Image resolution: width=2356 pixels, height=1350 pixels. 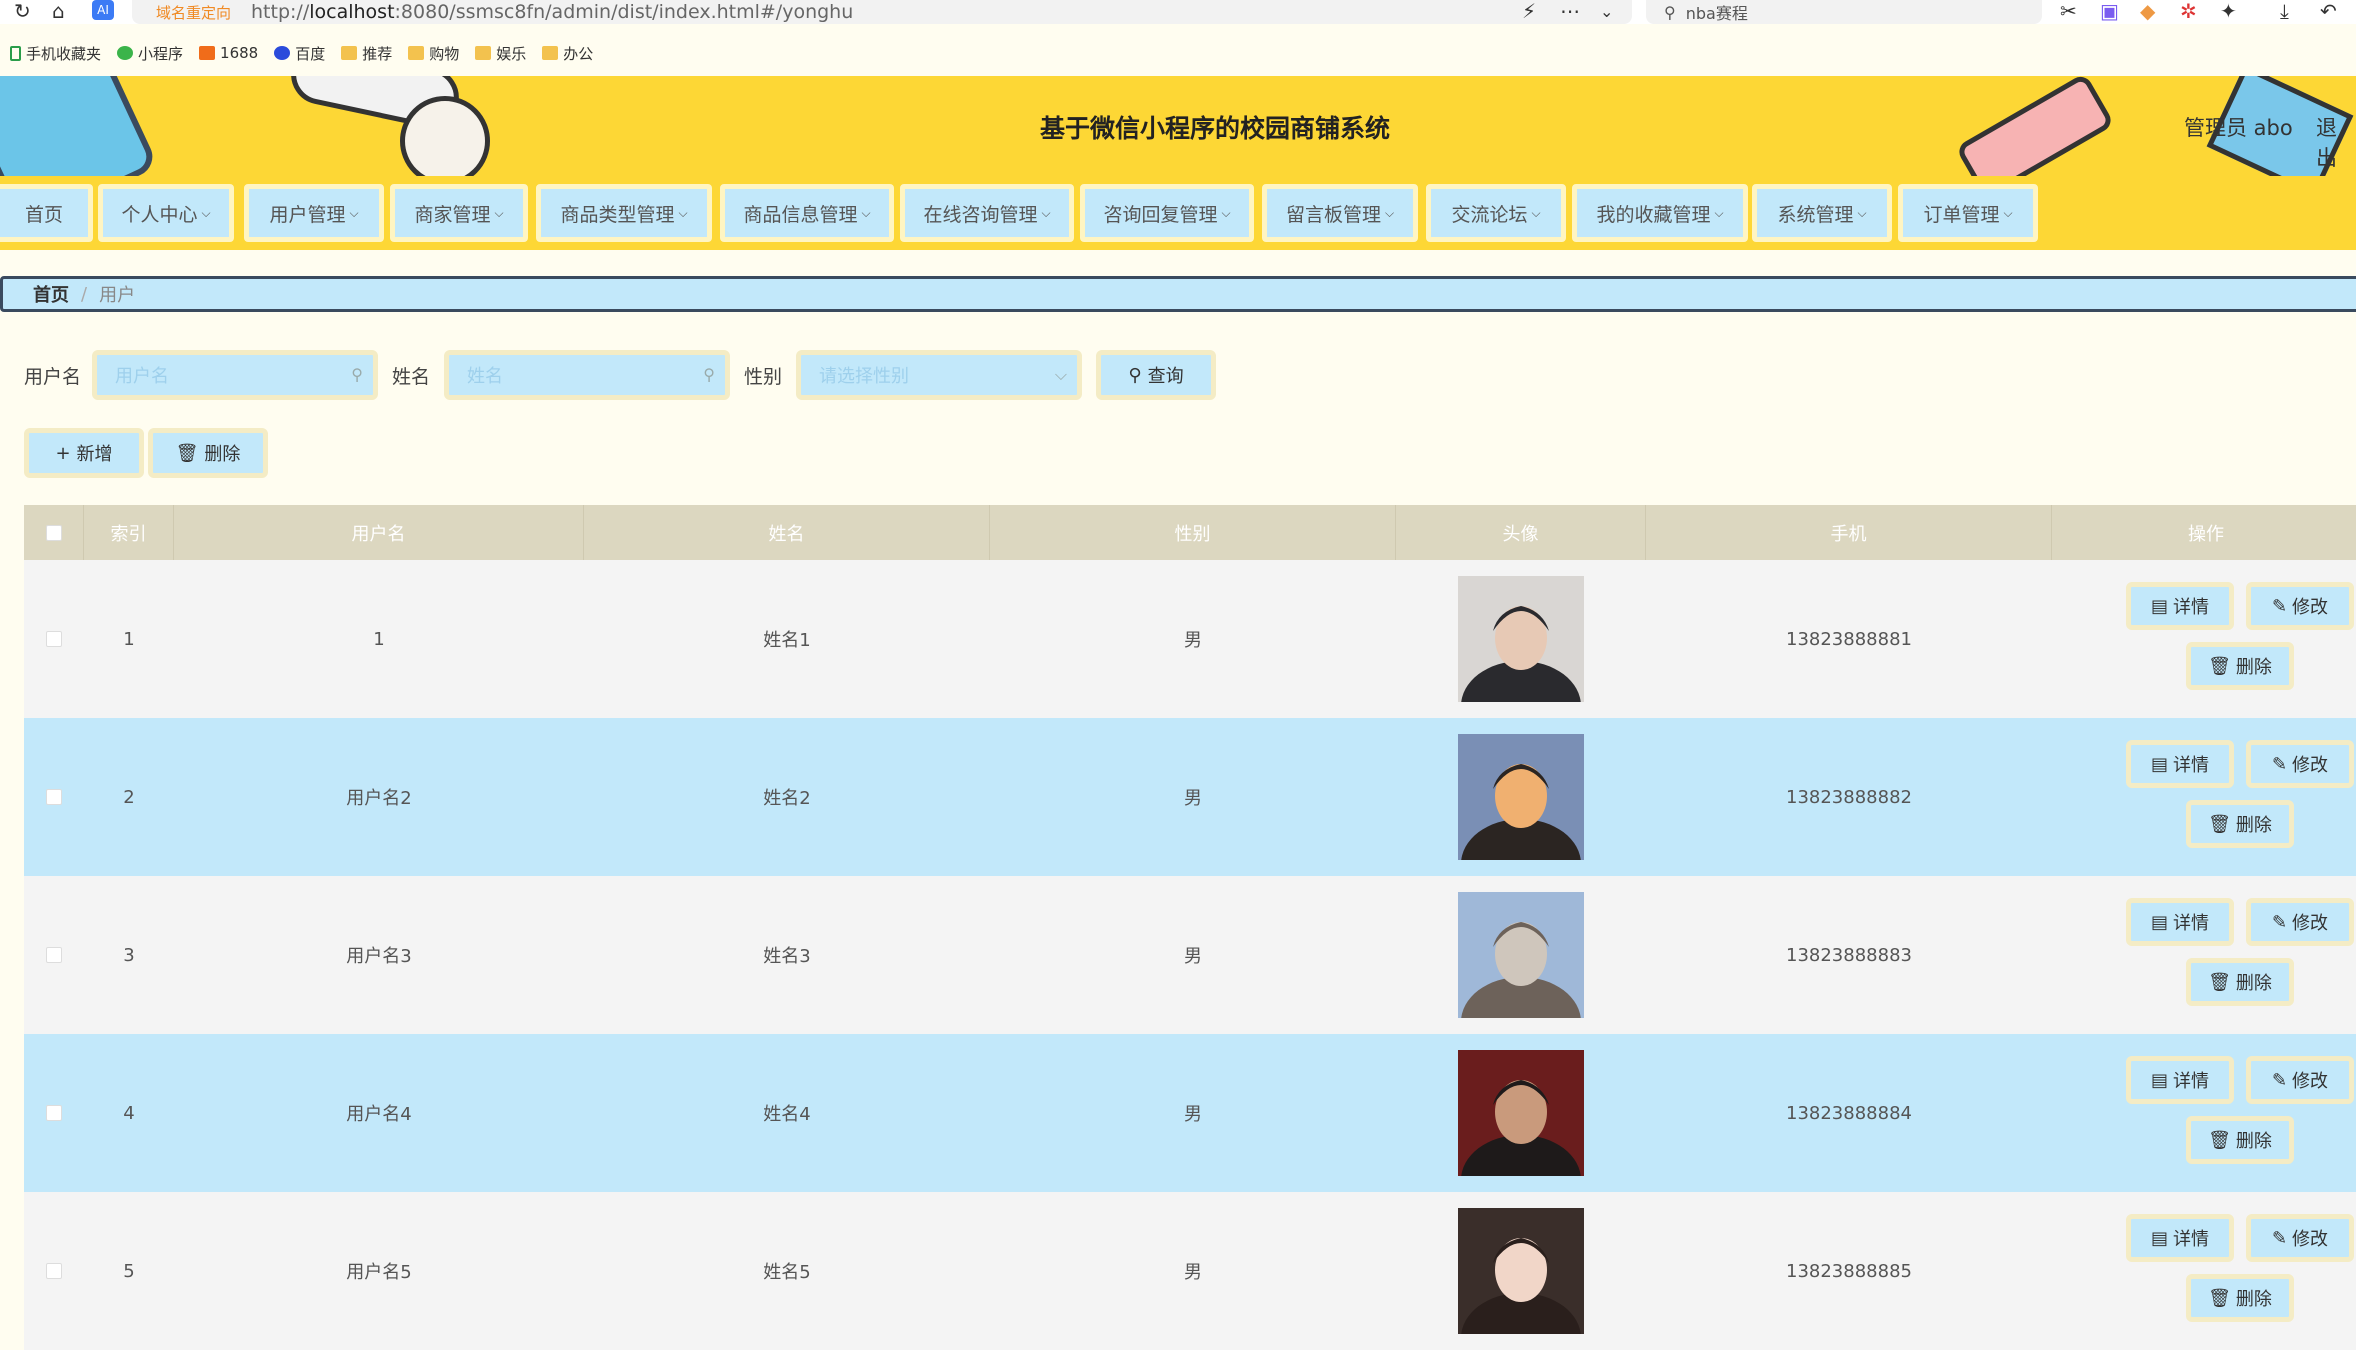 I want to click on bookmark-shopping: 购物, so click(x=433, y=53).